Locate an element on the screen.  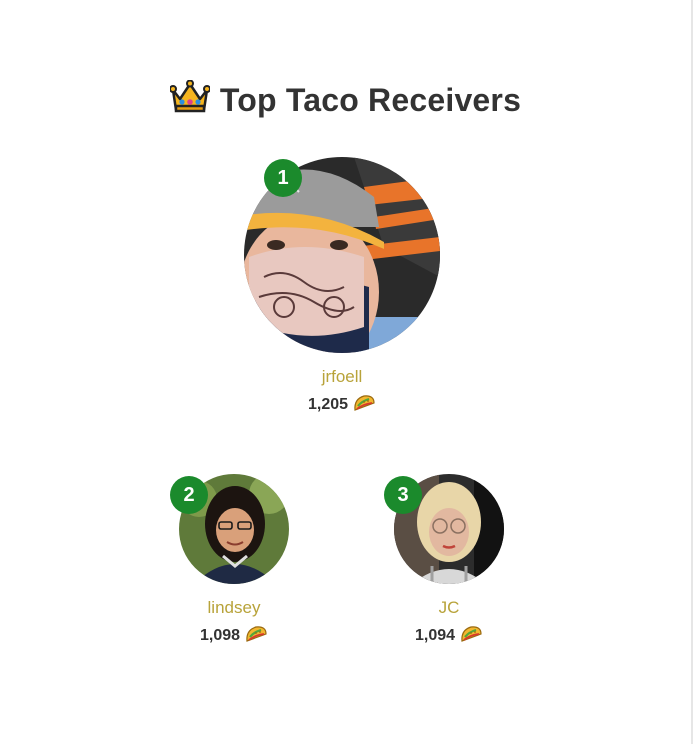
crown-icon is located at coordinates (189, 100).